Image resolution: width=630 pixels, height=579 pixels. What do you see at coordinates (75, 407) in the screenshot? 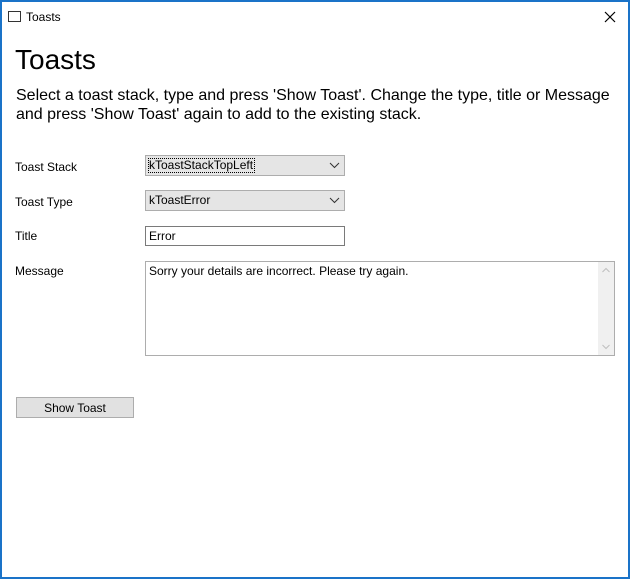
I see `show-toast-button: Show Toast` at bounding box center [75, 407].